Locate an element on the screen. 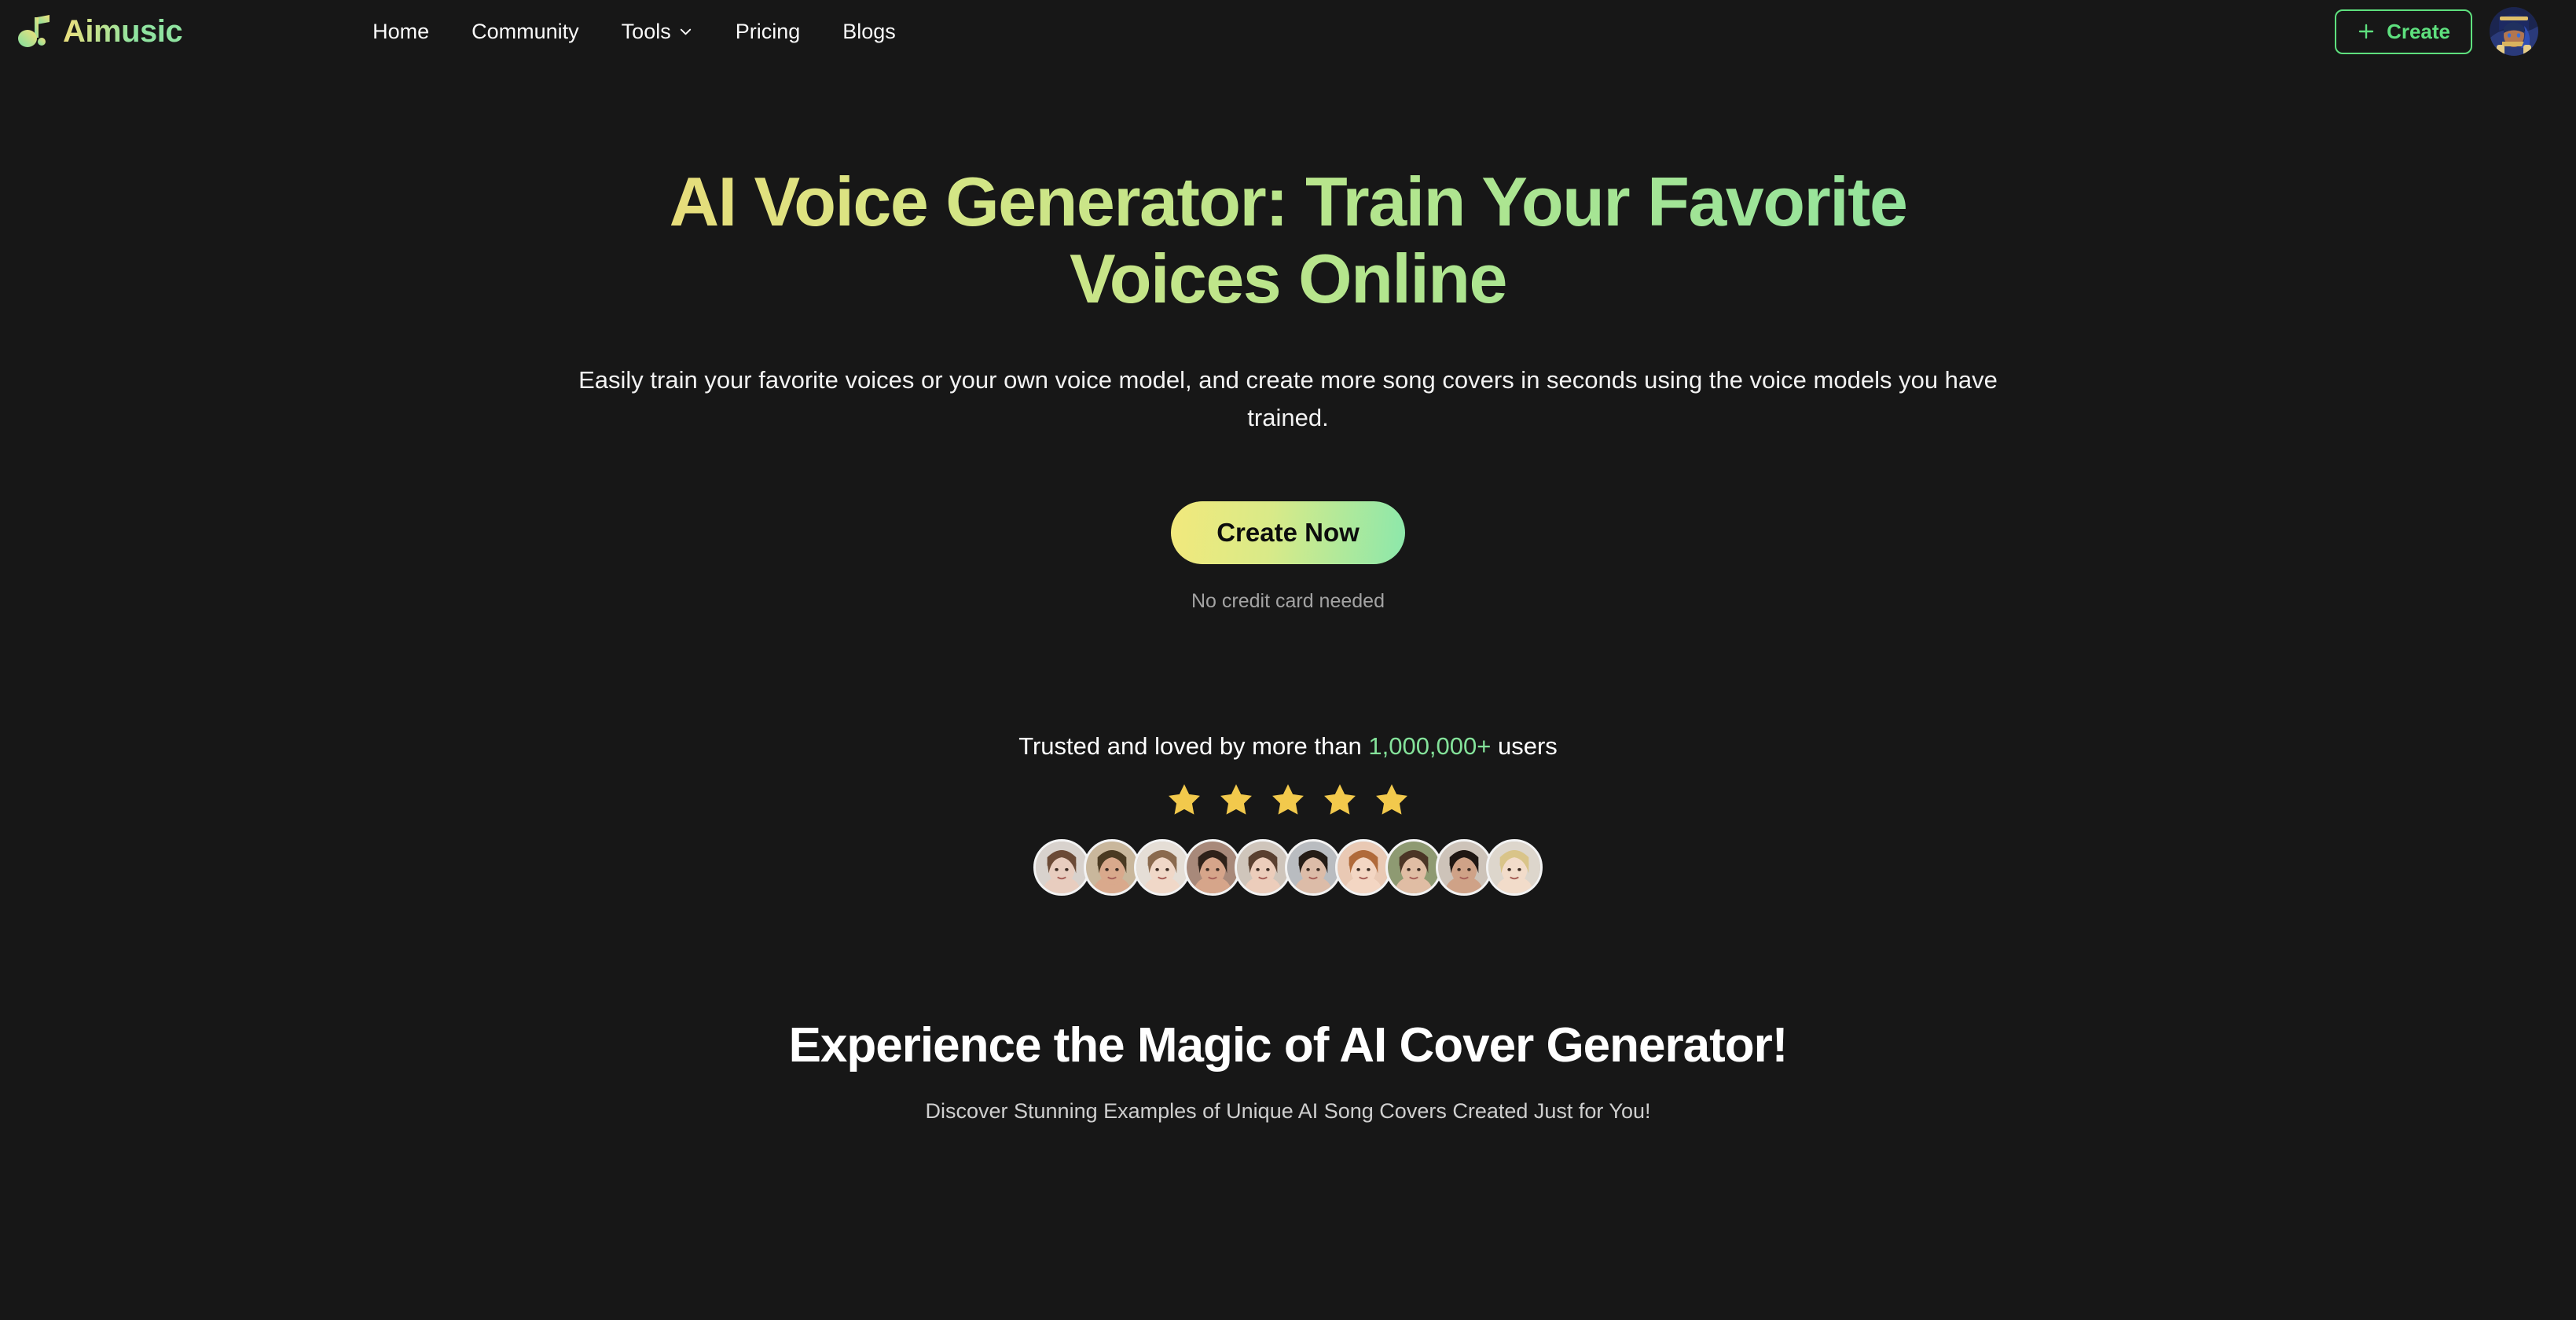 Image resolution: width=2576 pixels, height=1320 pixels. nav-label: Community is located at coordinates (525, 31).